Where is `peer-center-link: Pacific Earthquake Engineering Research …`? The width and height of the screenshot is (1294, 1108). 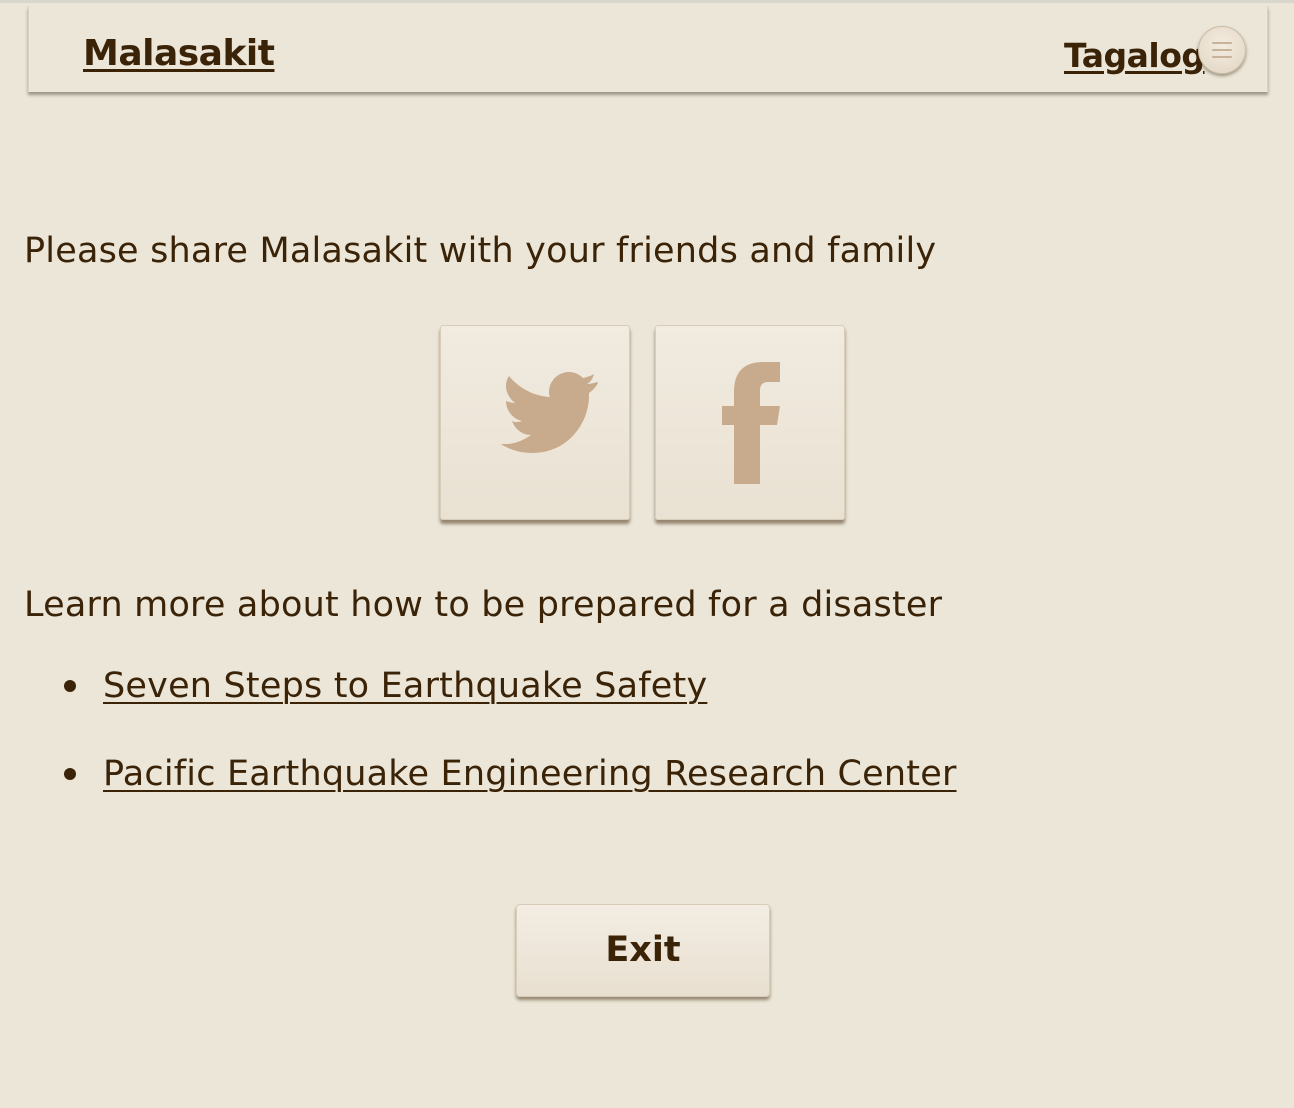
peer-center-link: Pacific Earthquake Engineering Research … is located at coordinates (530, 774).